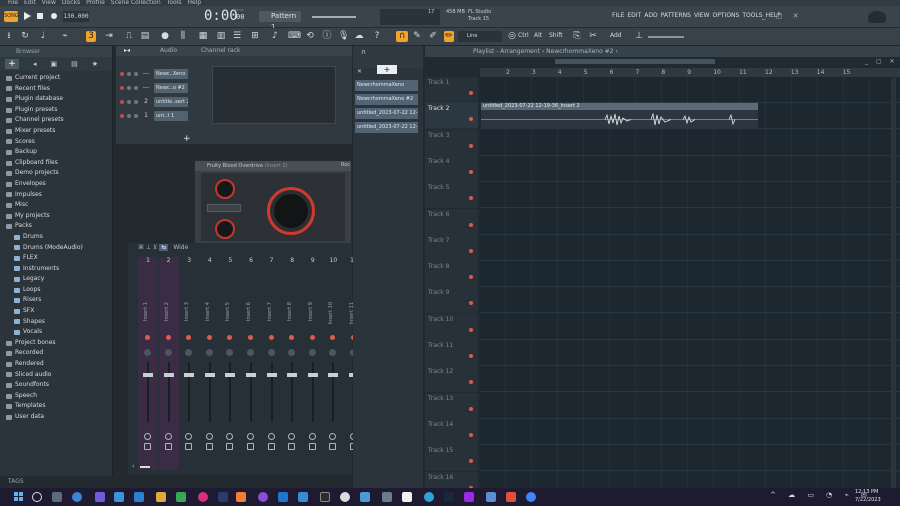 Image resolution: width=900 pixels, height=506 pixels. I want to click on browser-item: Packs, so click(56, 226).